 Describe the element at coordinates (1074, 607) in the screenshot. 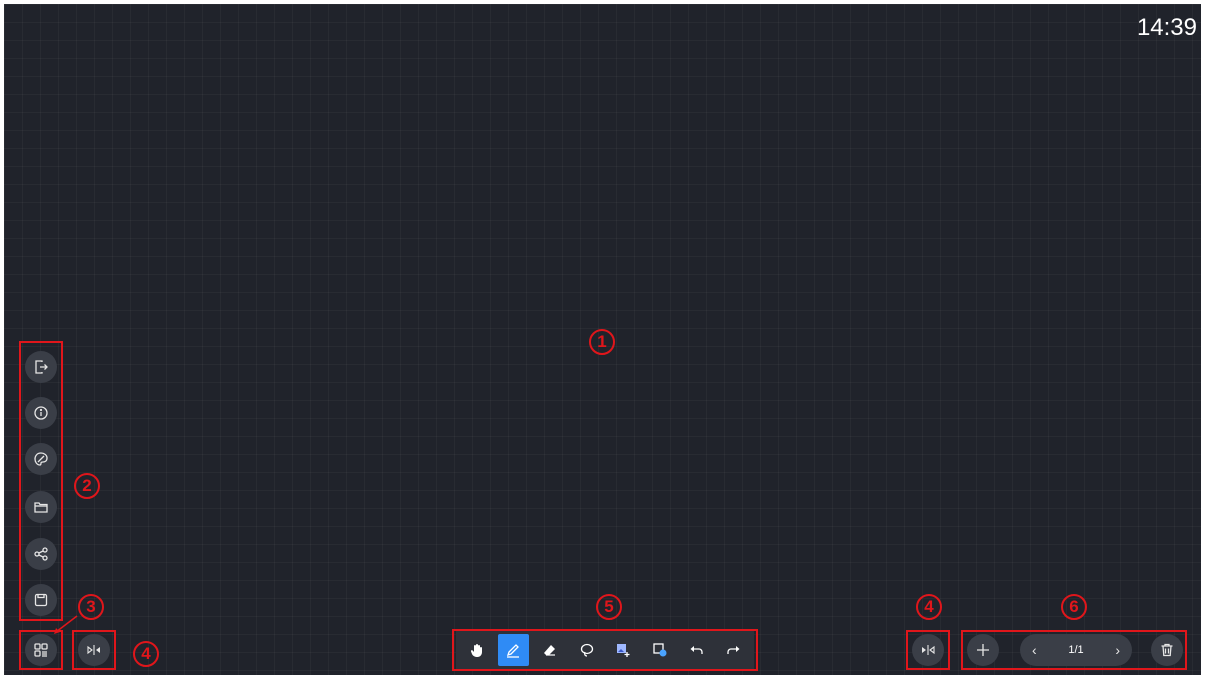

I see `annotation-6: 6` at that location.